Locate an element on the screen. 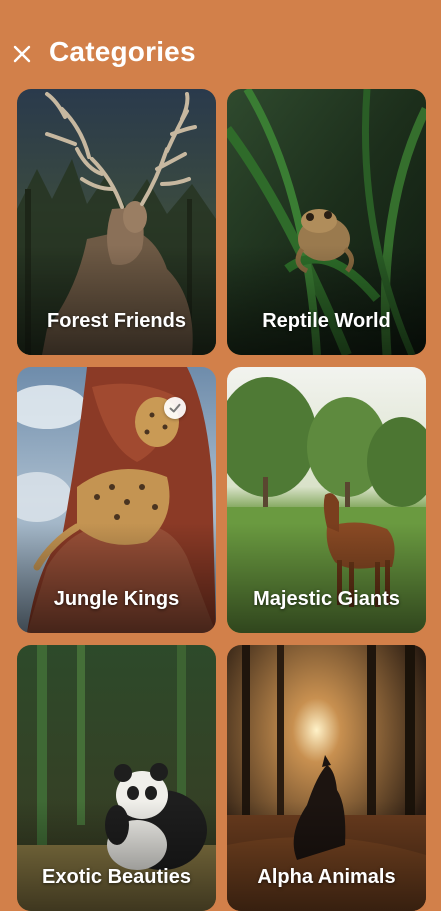 Image resolution: width=441 pixels, height=911 pixels. category-card-reptile-world: Reptile World is located at coordinates (326, 222).